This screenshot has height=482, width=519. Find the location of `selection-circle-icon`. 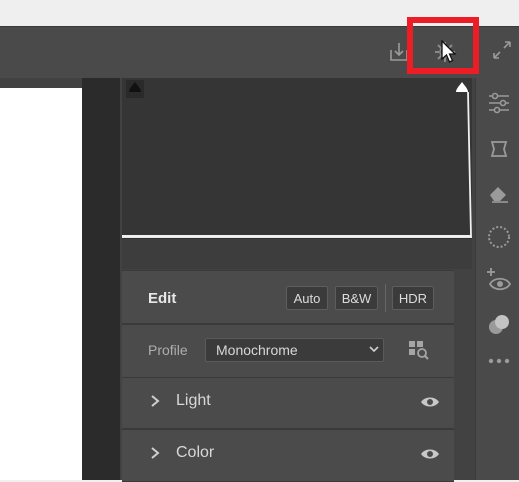

selection-circle-icon is located at coordinates (499, 237).